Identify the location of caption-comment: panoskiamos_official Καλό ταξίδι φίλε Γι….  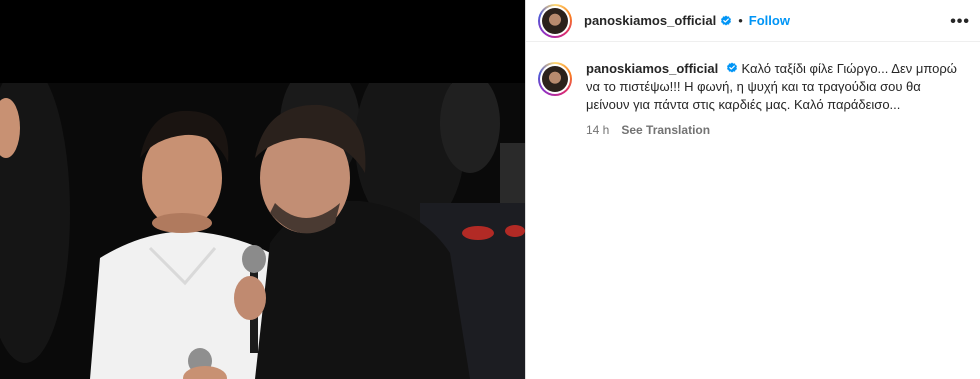
(753, 99).